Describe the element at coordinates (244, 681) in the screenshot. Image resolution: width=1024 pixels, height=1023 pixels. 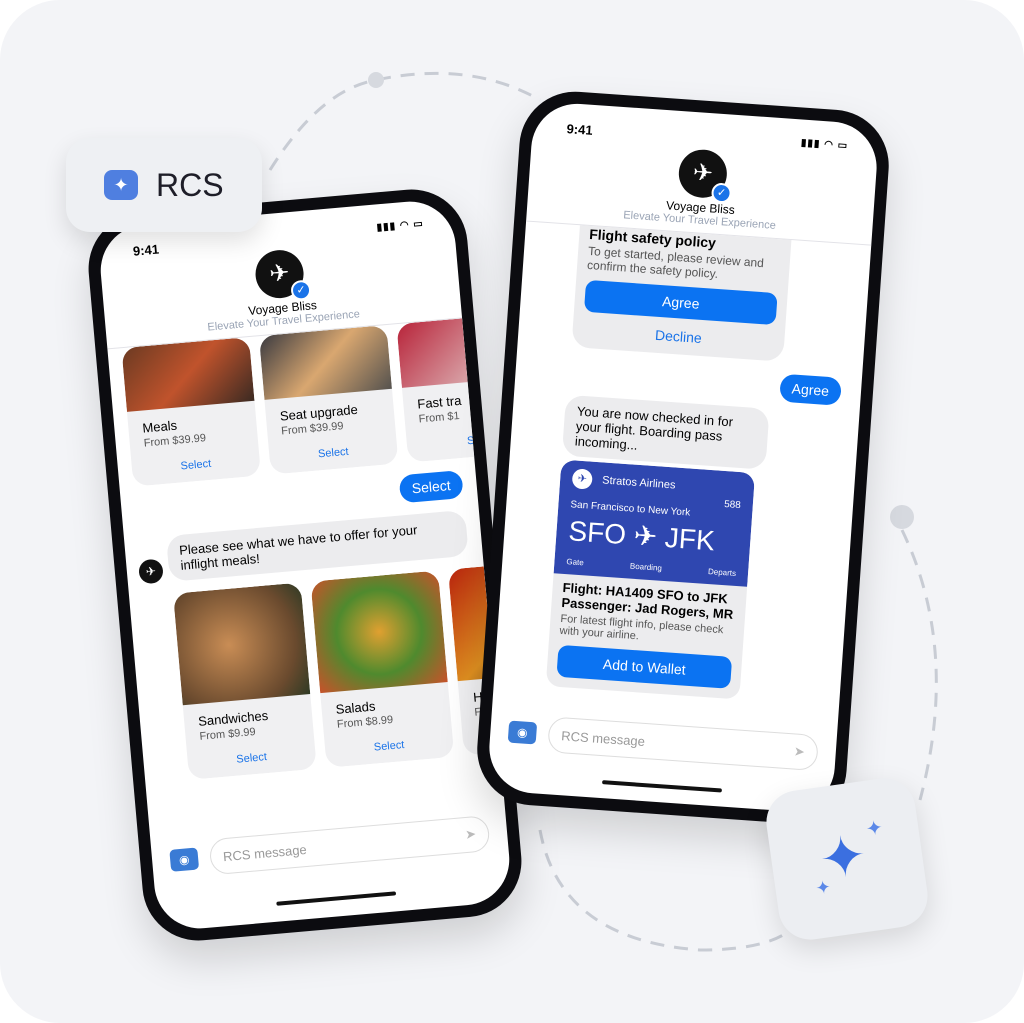
I see `carousel-card: Sandwiches From $9.99 Select` at that location.